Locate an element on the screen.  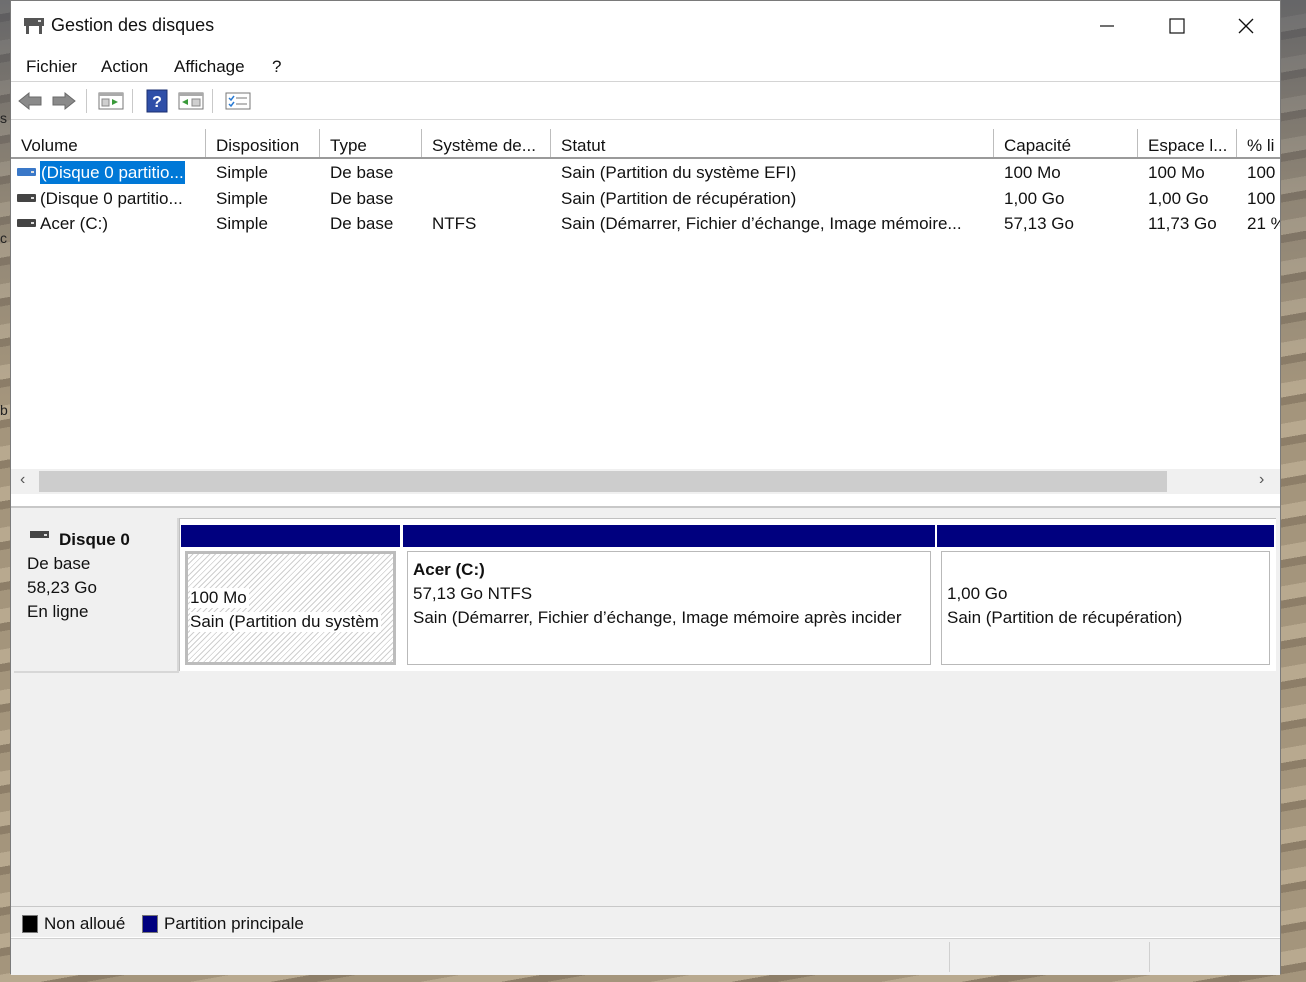
status-cell: Sain (Partition du système EFI) is located at coordinates (679, 172).